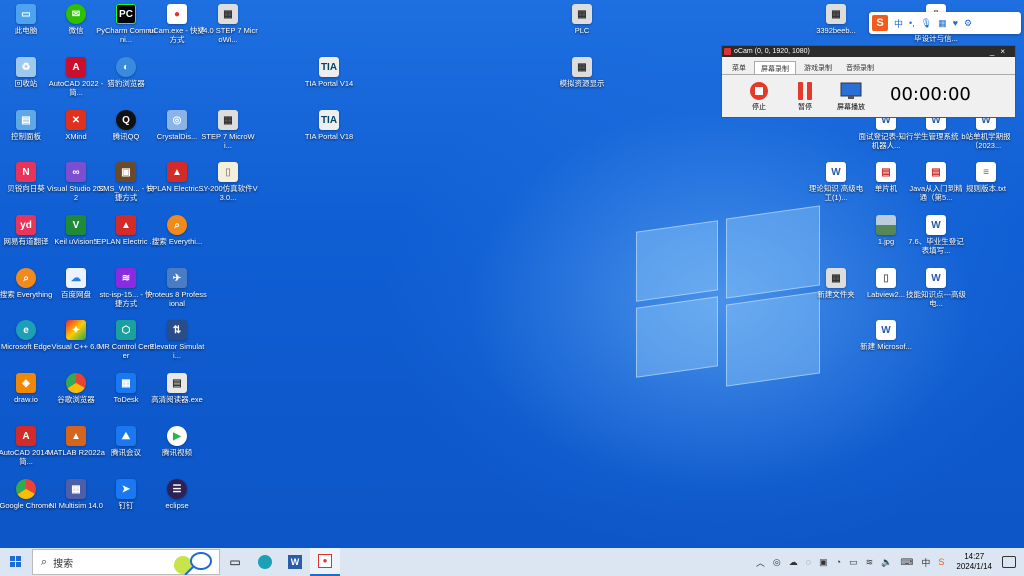  I want to click on play-icon: ▶, so click(177, 436).